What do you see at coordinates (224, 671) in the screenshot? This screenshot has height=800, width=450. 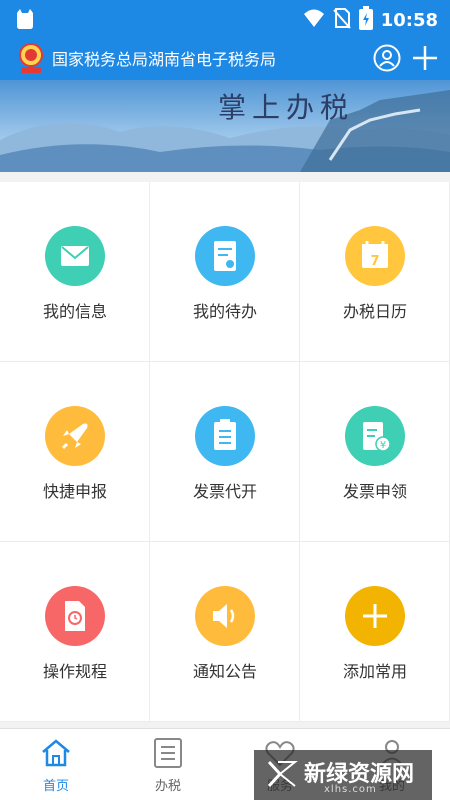 I see `grid-item-label: 通知公告` at bounding box center [224, 671].